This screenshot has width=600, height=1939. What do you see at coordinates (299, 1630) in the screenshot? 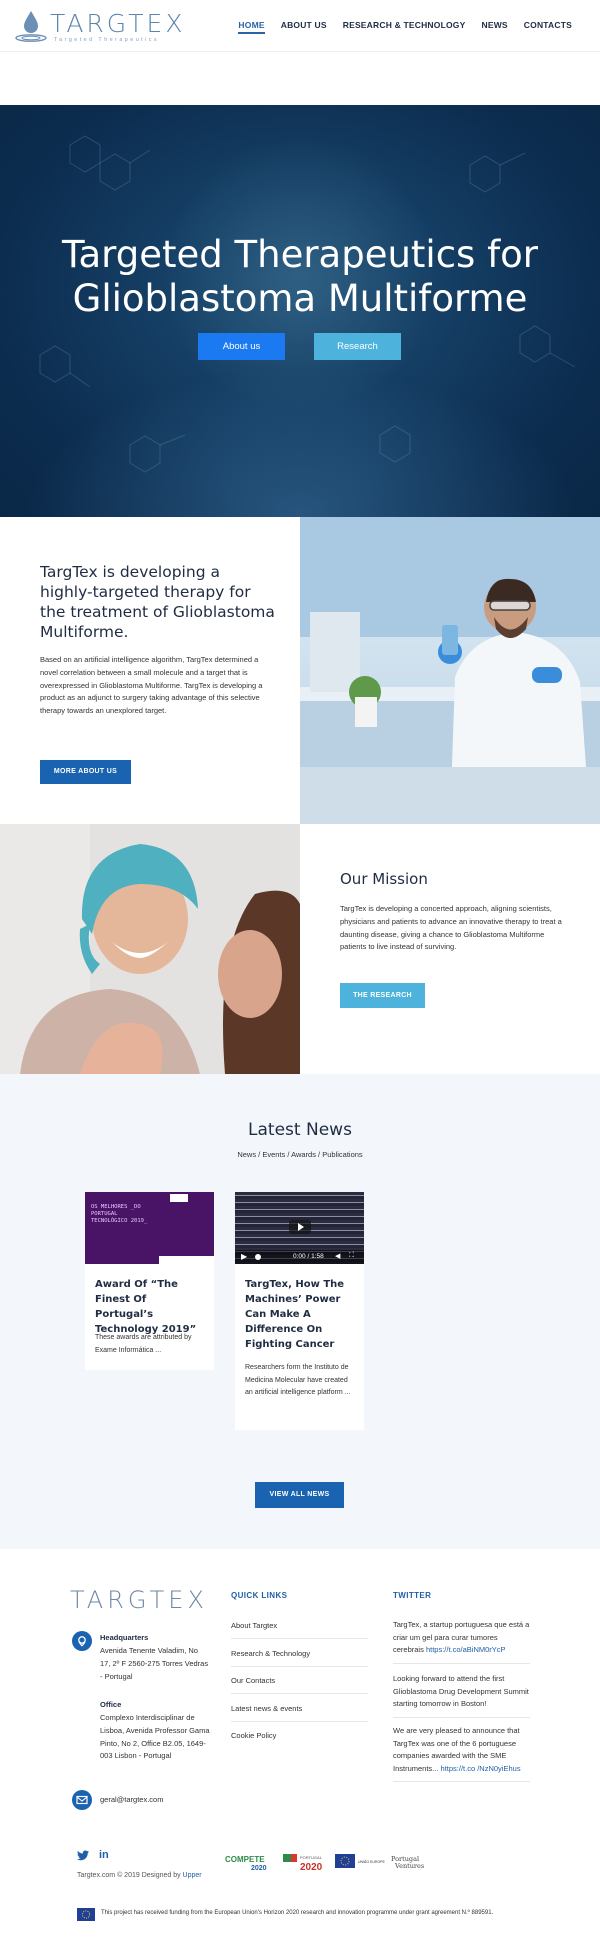
I see `quick-link-about: About Targtex` at bounding box center [299, 1630].